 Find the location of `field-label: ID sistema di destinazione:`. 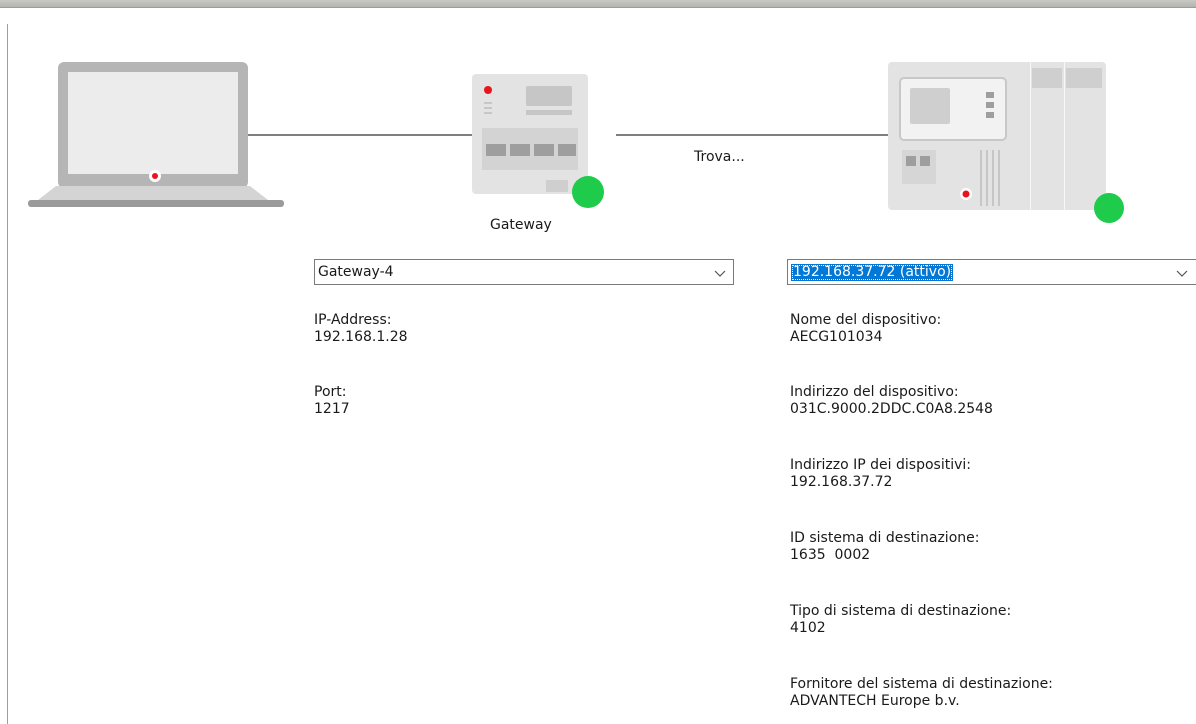

field-label: ID sistema di destinazione: is located at coordinates (885, 538).